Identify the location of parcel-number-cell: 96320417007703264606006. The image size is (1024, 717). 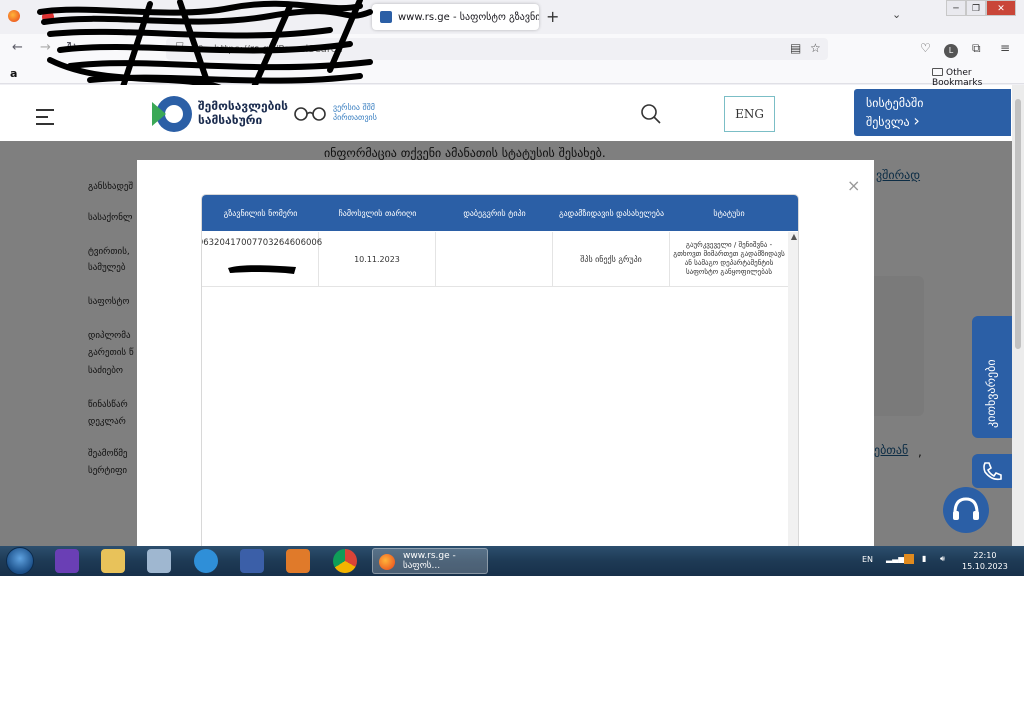
(262, 259).